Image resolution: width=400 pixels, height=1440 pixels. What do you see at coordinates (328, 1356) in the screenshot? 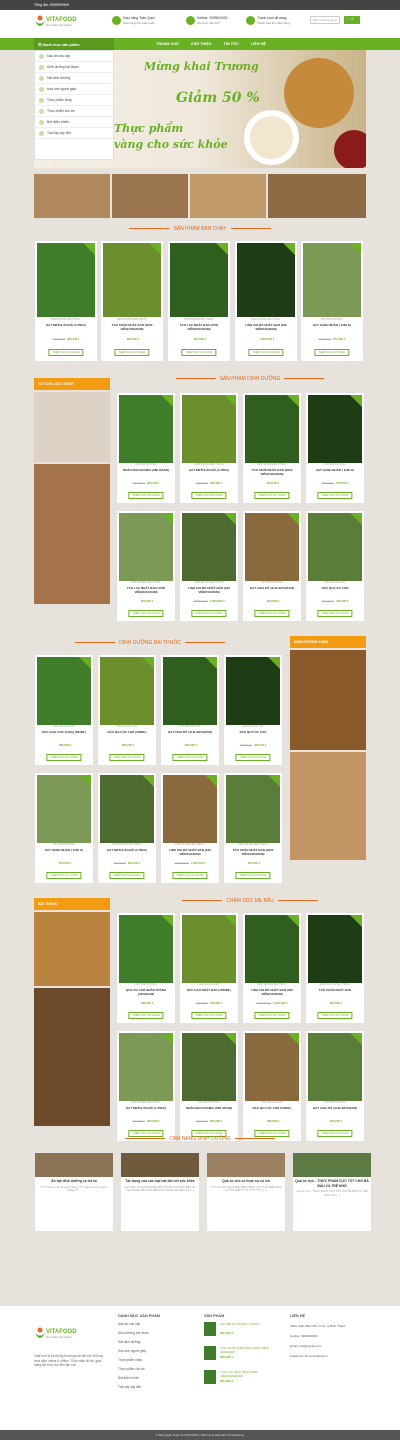
I see `footer-contact-line: Facebook: fb.com/webdemo` at bounding box center [328, 1356].